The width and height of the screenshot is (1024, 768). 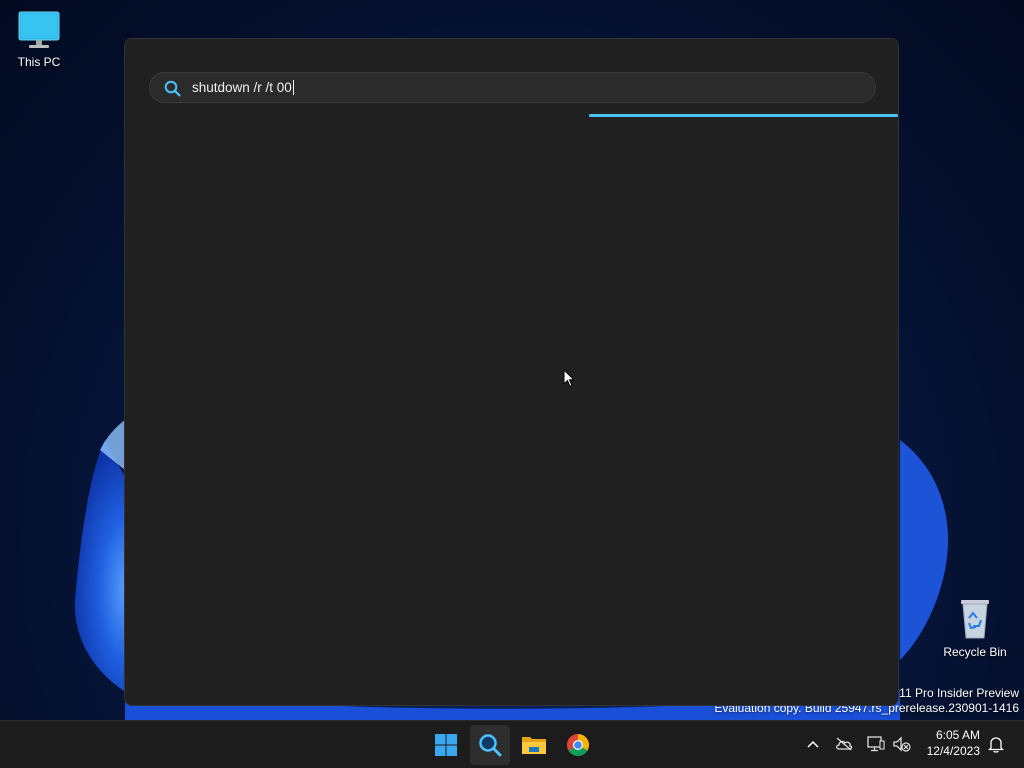 I want to click on watermark-edition: s 11 Pro Insider Preview, so click(x=954, y=693).